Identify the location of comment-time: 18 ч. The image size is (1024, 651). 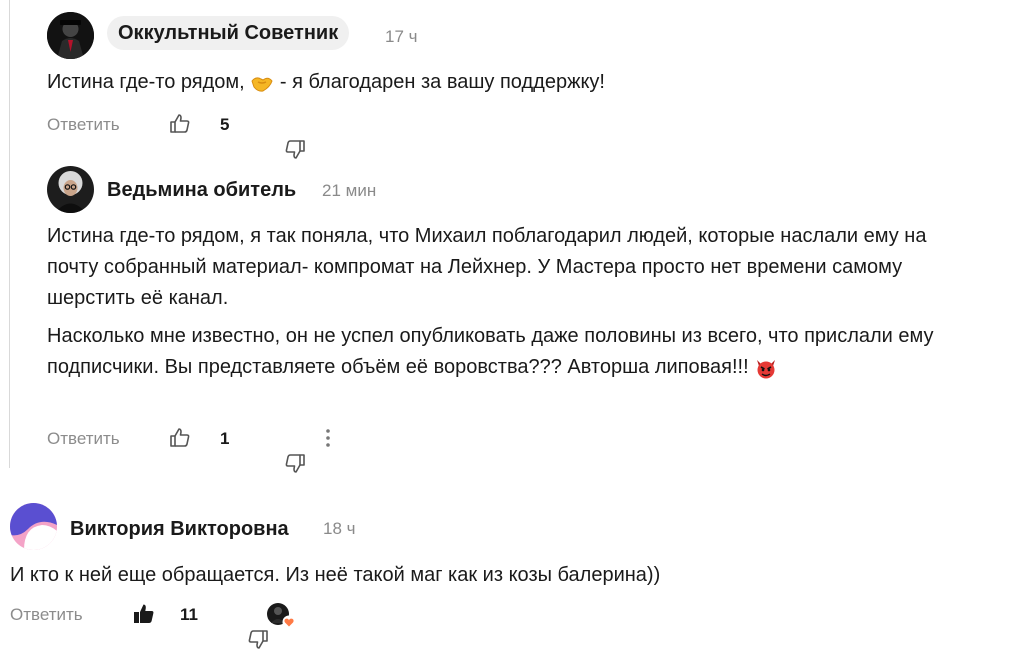
(339, 528).